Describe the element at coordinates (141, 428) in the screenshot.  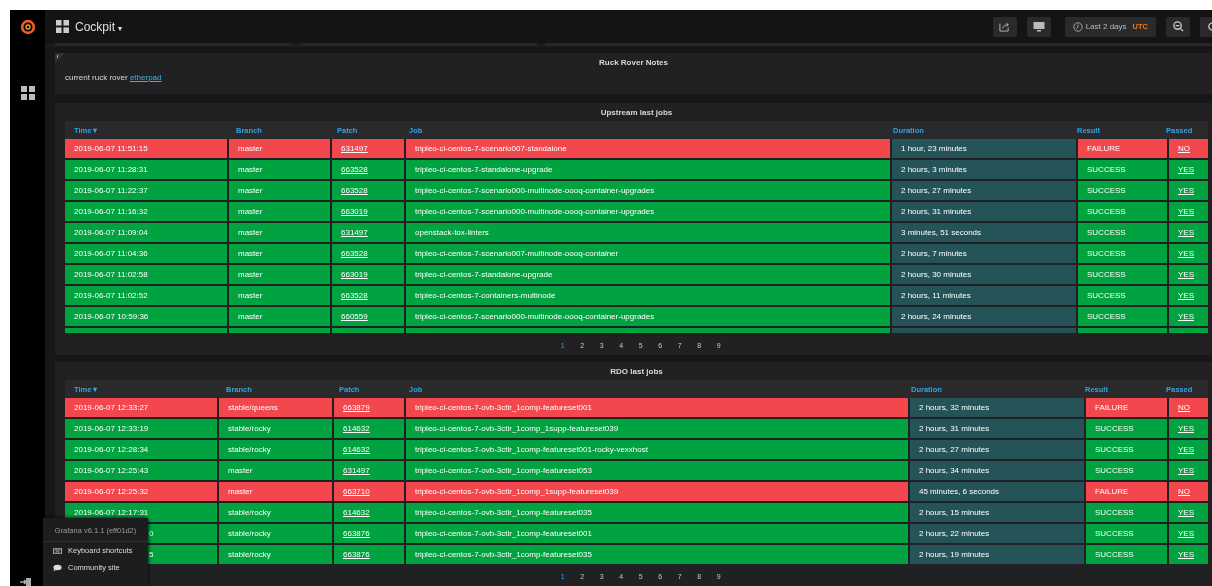
I see `table-cell: 2019-06-07 12:33:19` at that location.